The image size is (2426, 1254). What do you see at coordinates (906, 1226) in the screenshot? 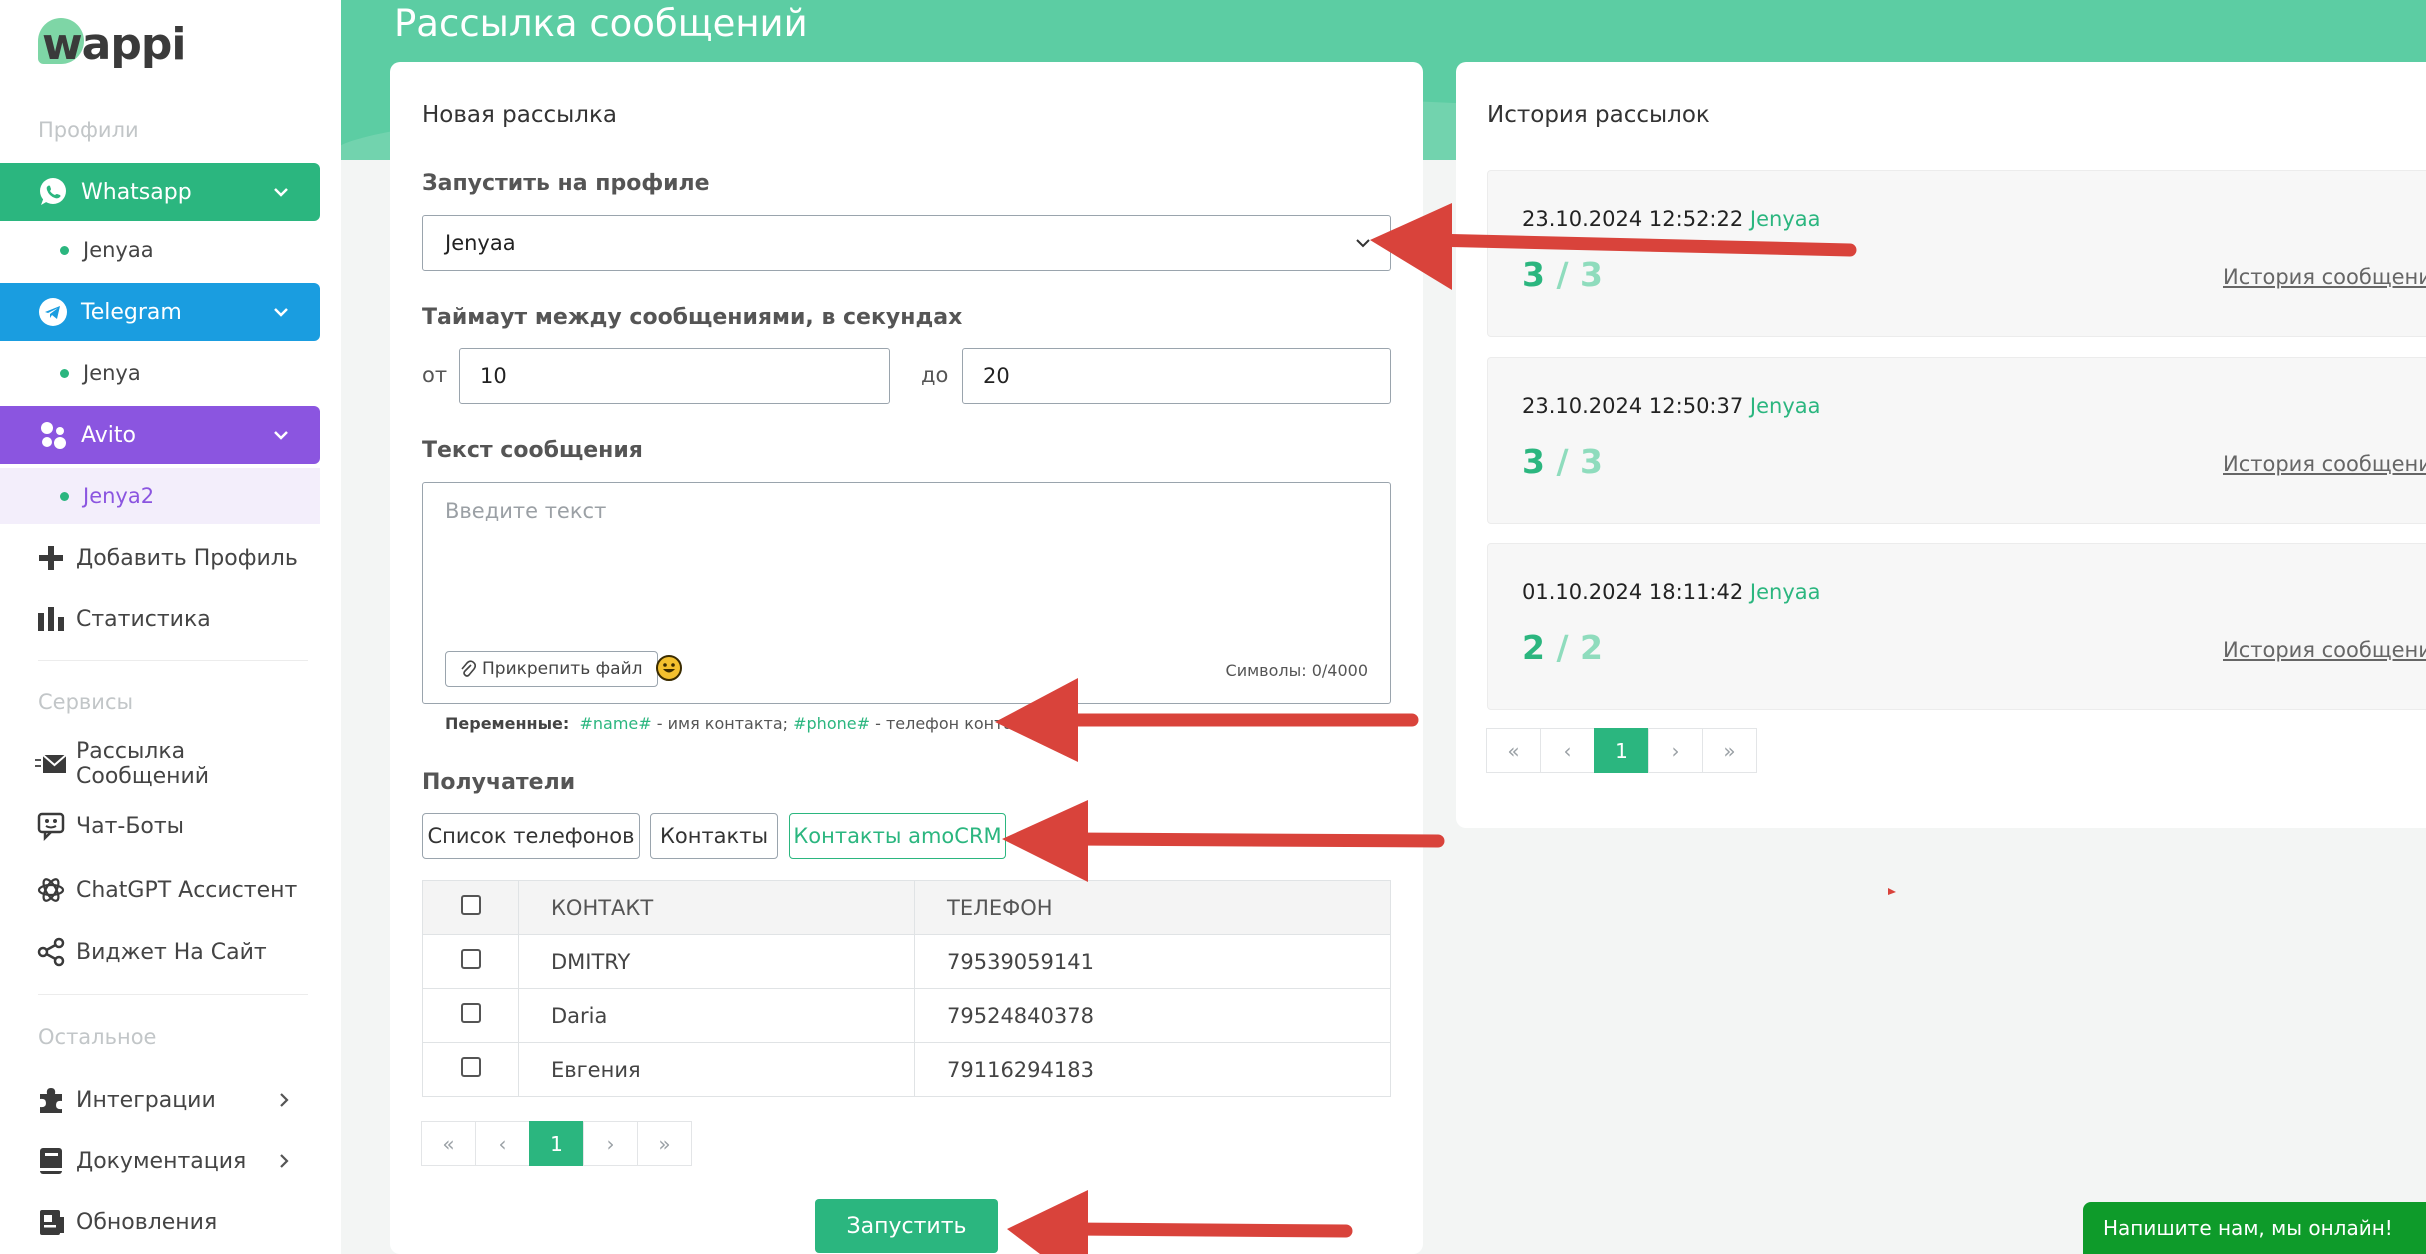
I see `start-button: Запустить` at bounding box center [906, 1226].